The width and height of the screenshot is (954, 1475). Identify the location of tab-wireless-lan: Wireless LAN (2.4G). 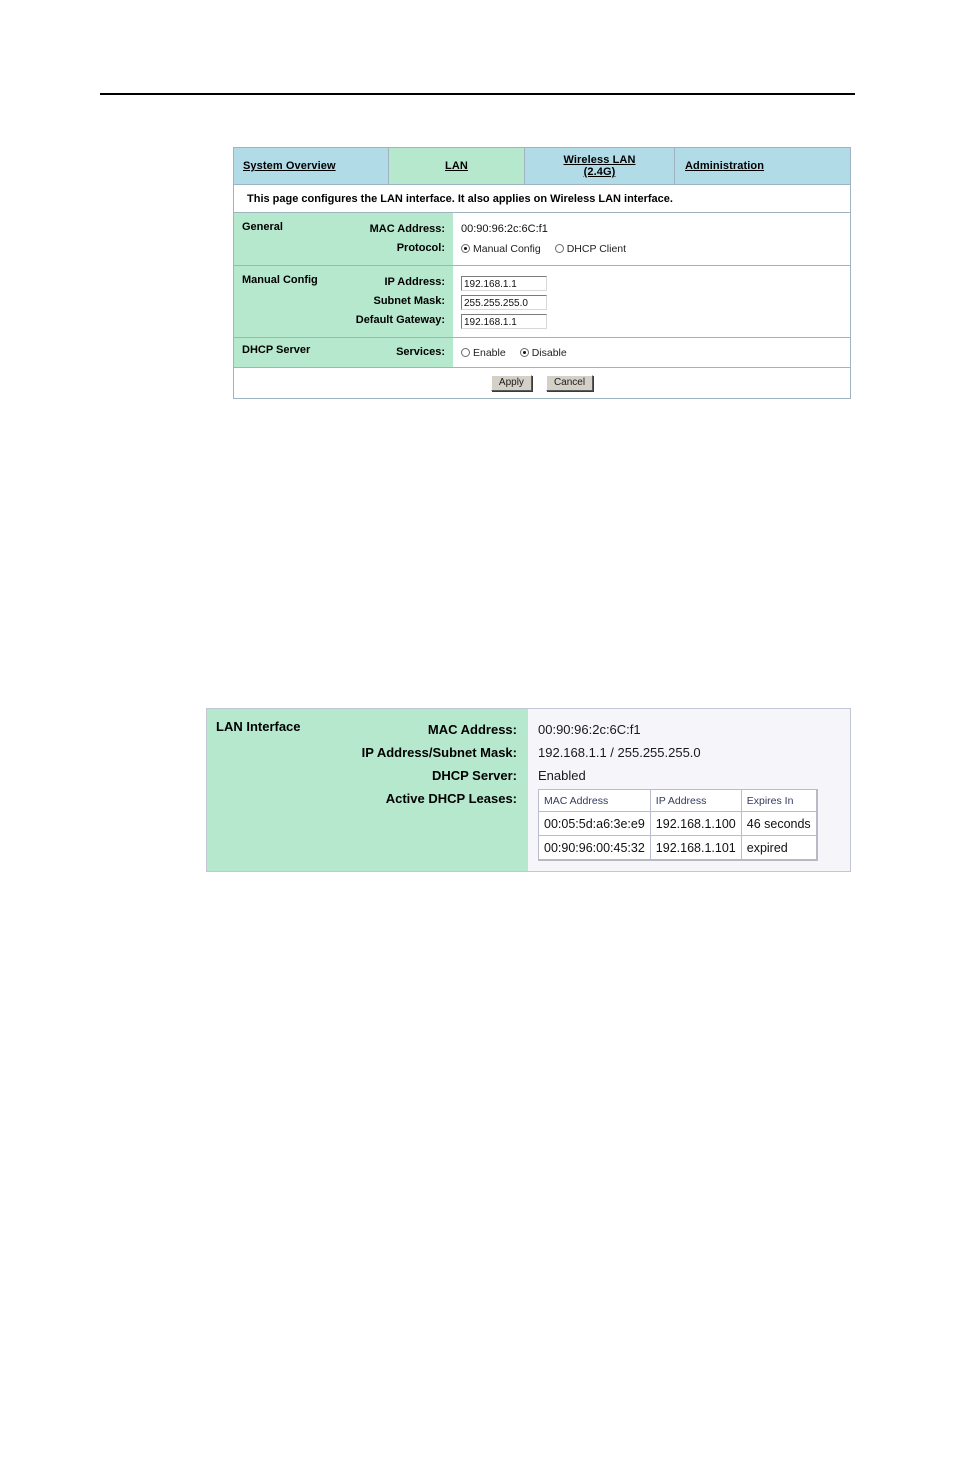
(600, 166).